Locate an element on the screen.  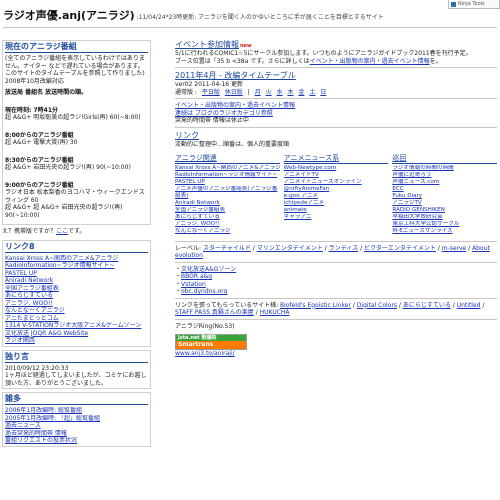
column-link: @niftyAnimeFan is located at coordinates (336, 189).